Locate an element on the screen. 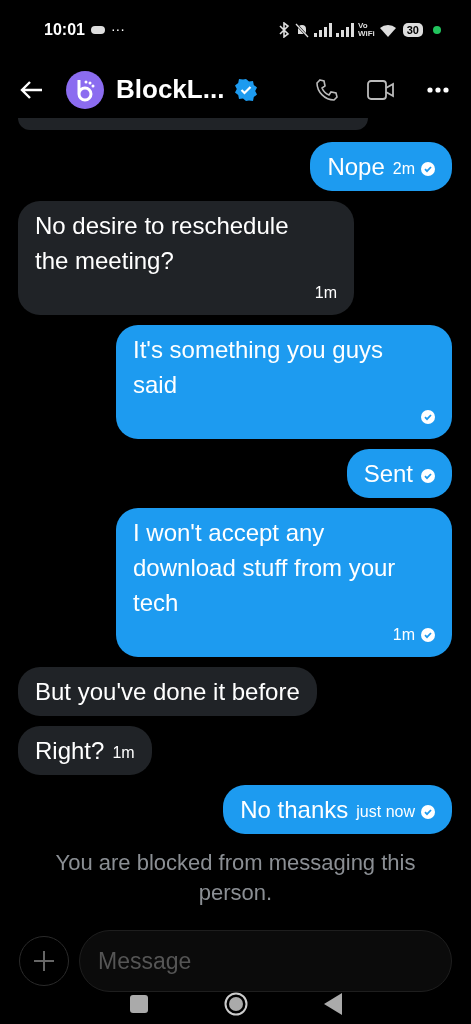 The height and width of the screenshot is (1024, 471). plus-icon is located at coordinates (44, 961).